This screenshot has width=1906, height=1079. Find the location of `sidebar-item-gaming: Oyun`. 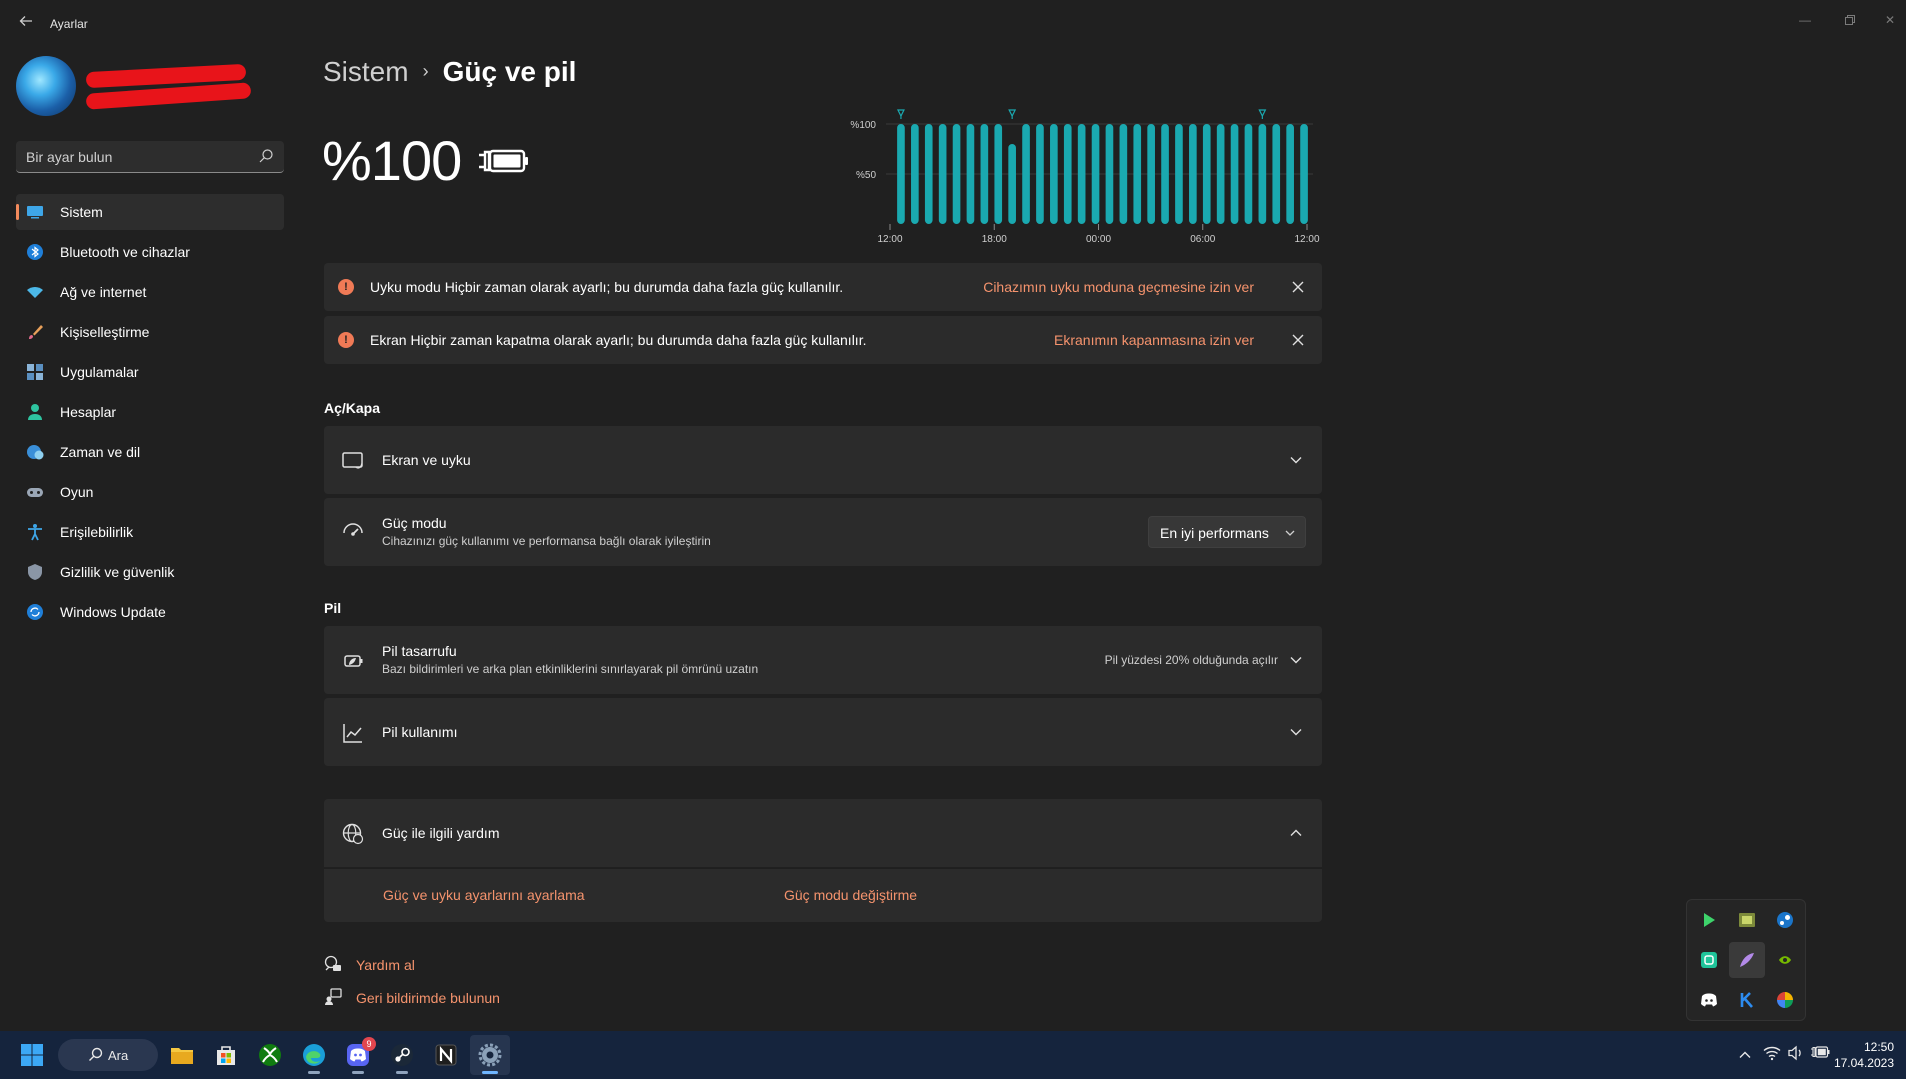

sidebar-item-gaming: Oyun is located at coordinates (150, 492).